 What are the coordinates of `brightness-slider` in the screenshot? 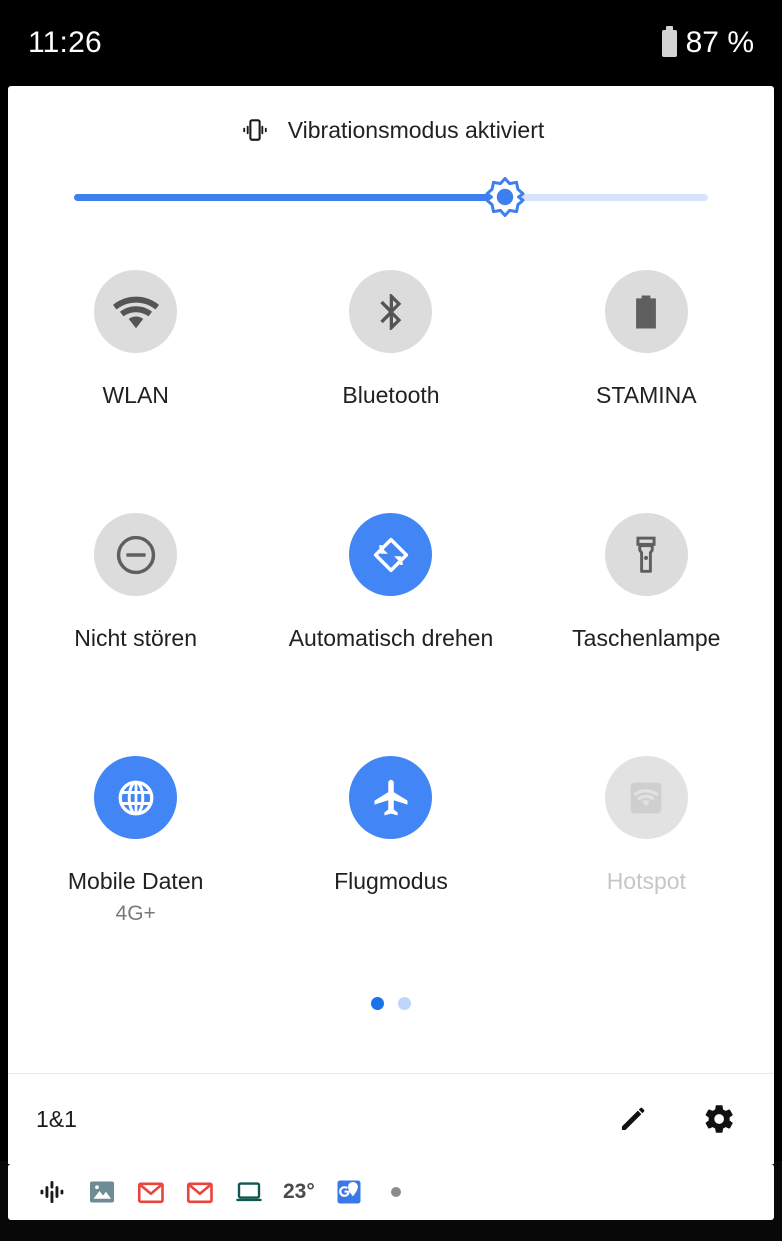 It's located at (391, 198).